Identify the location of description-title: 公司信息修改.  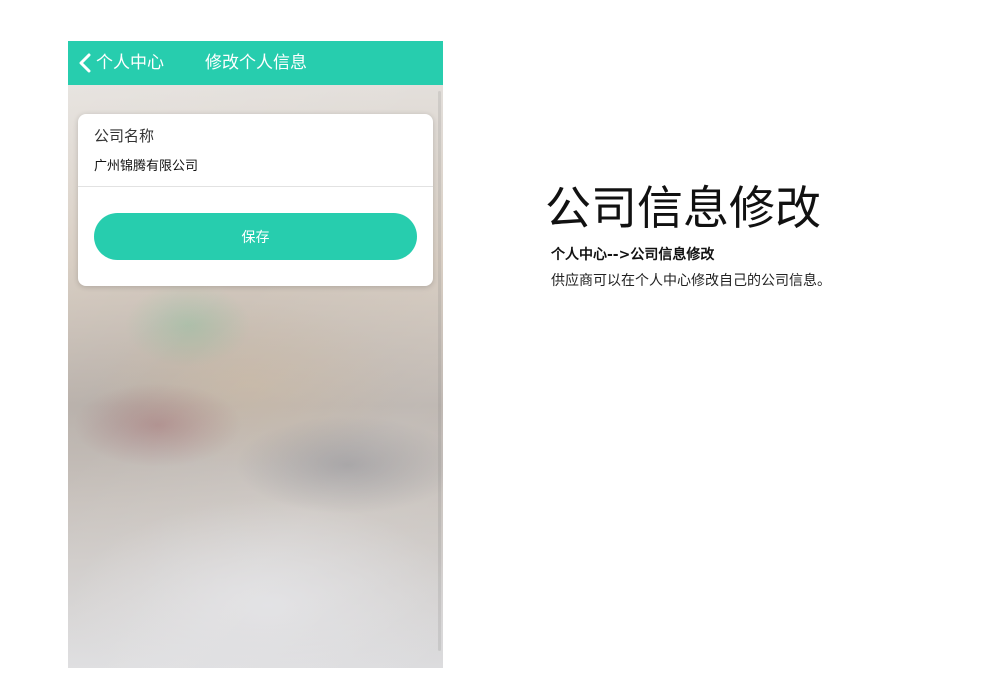
(683, 208).